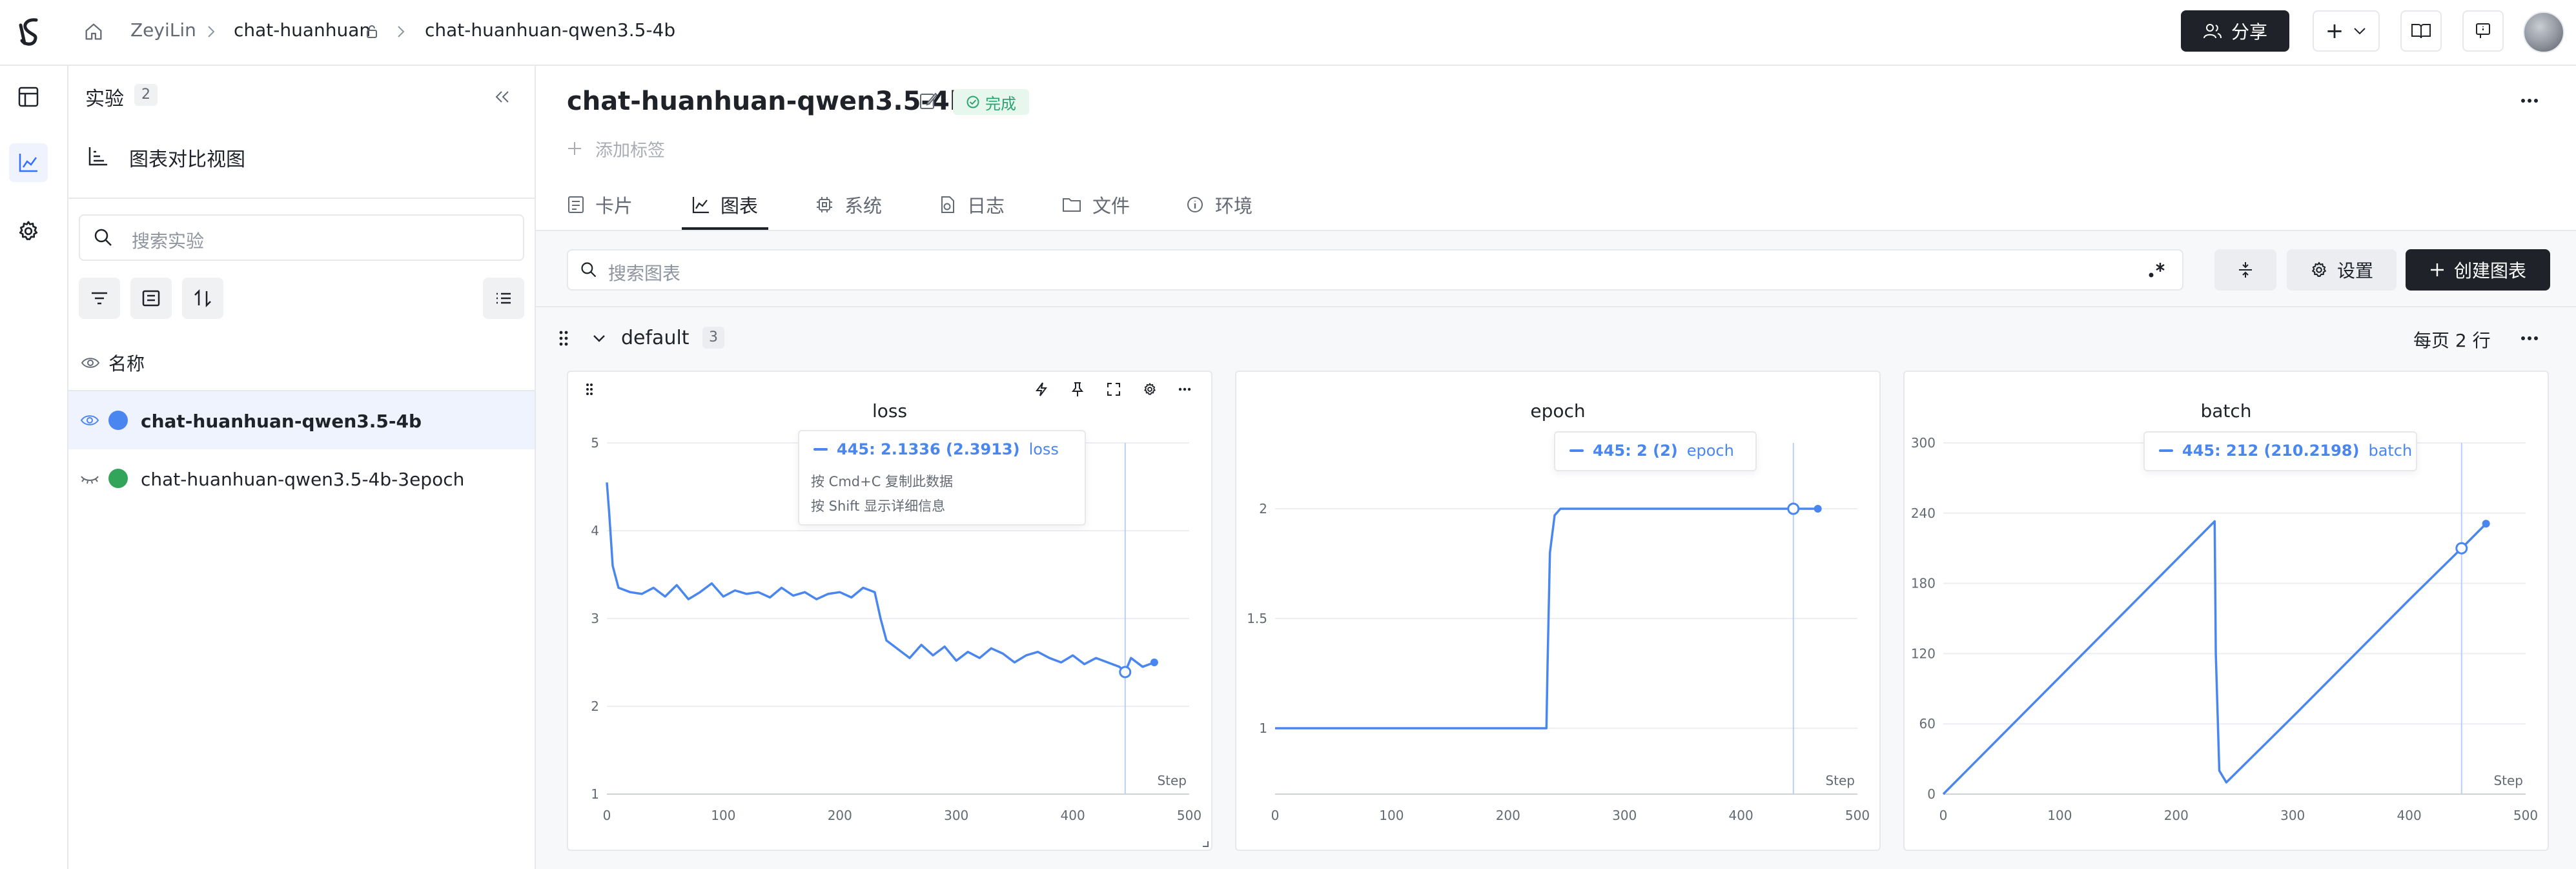 The image size is (2576, 869). What do you see at coordinates (1924, 583) in the screenshot?
I see `y-tick-label: 180` at bounding box center [1924, 583].